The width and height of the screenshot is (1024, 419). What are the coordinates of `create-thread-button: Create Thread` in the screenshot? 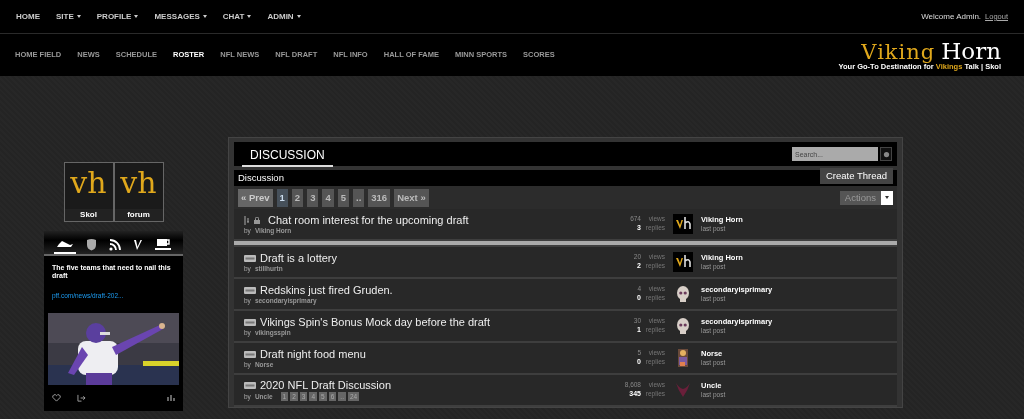 It's located at (856, 176).